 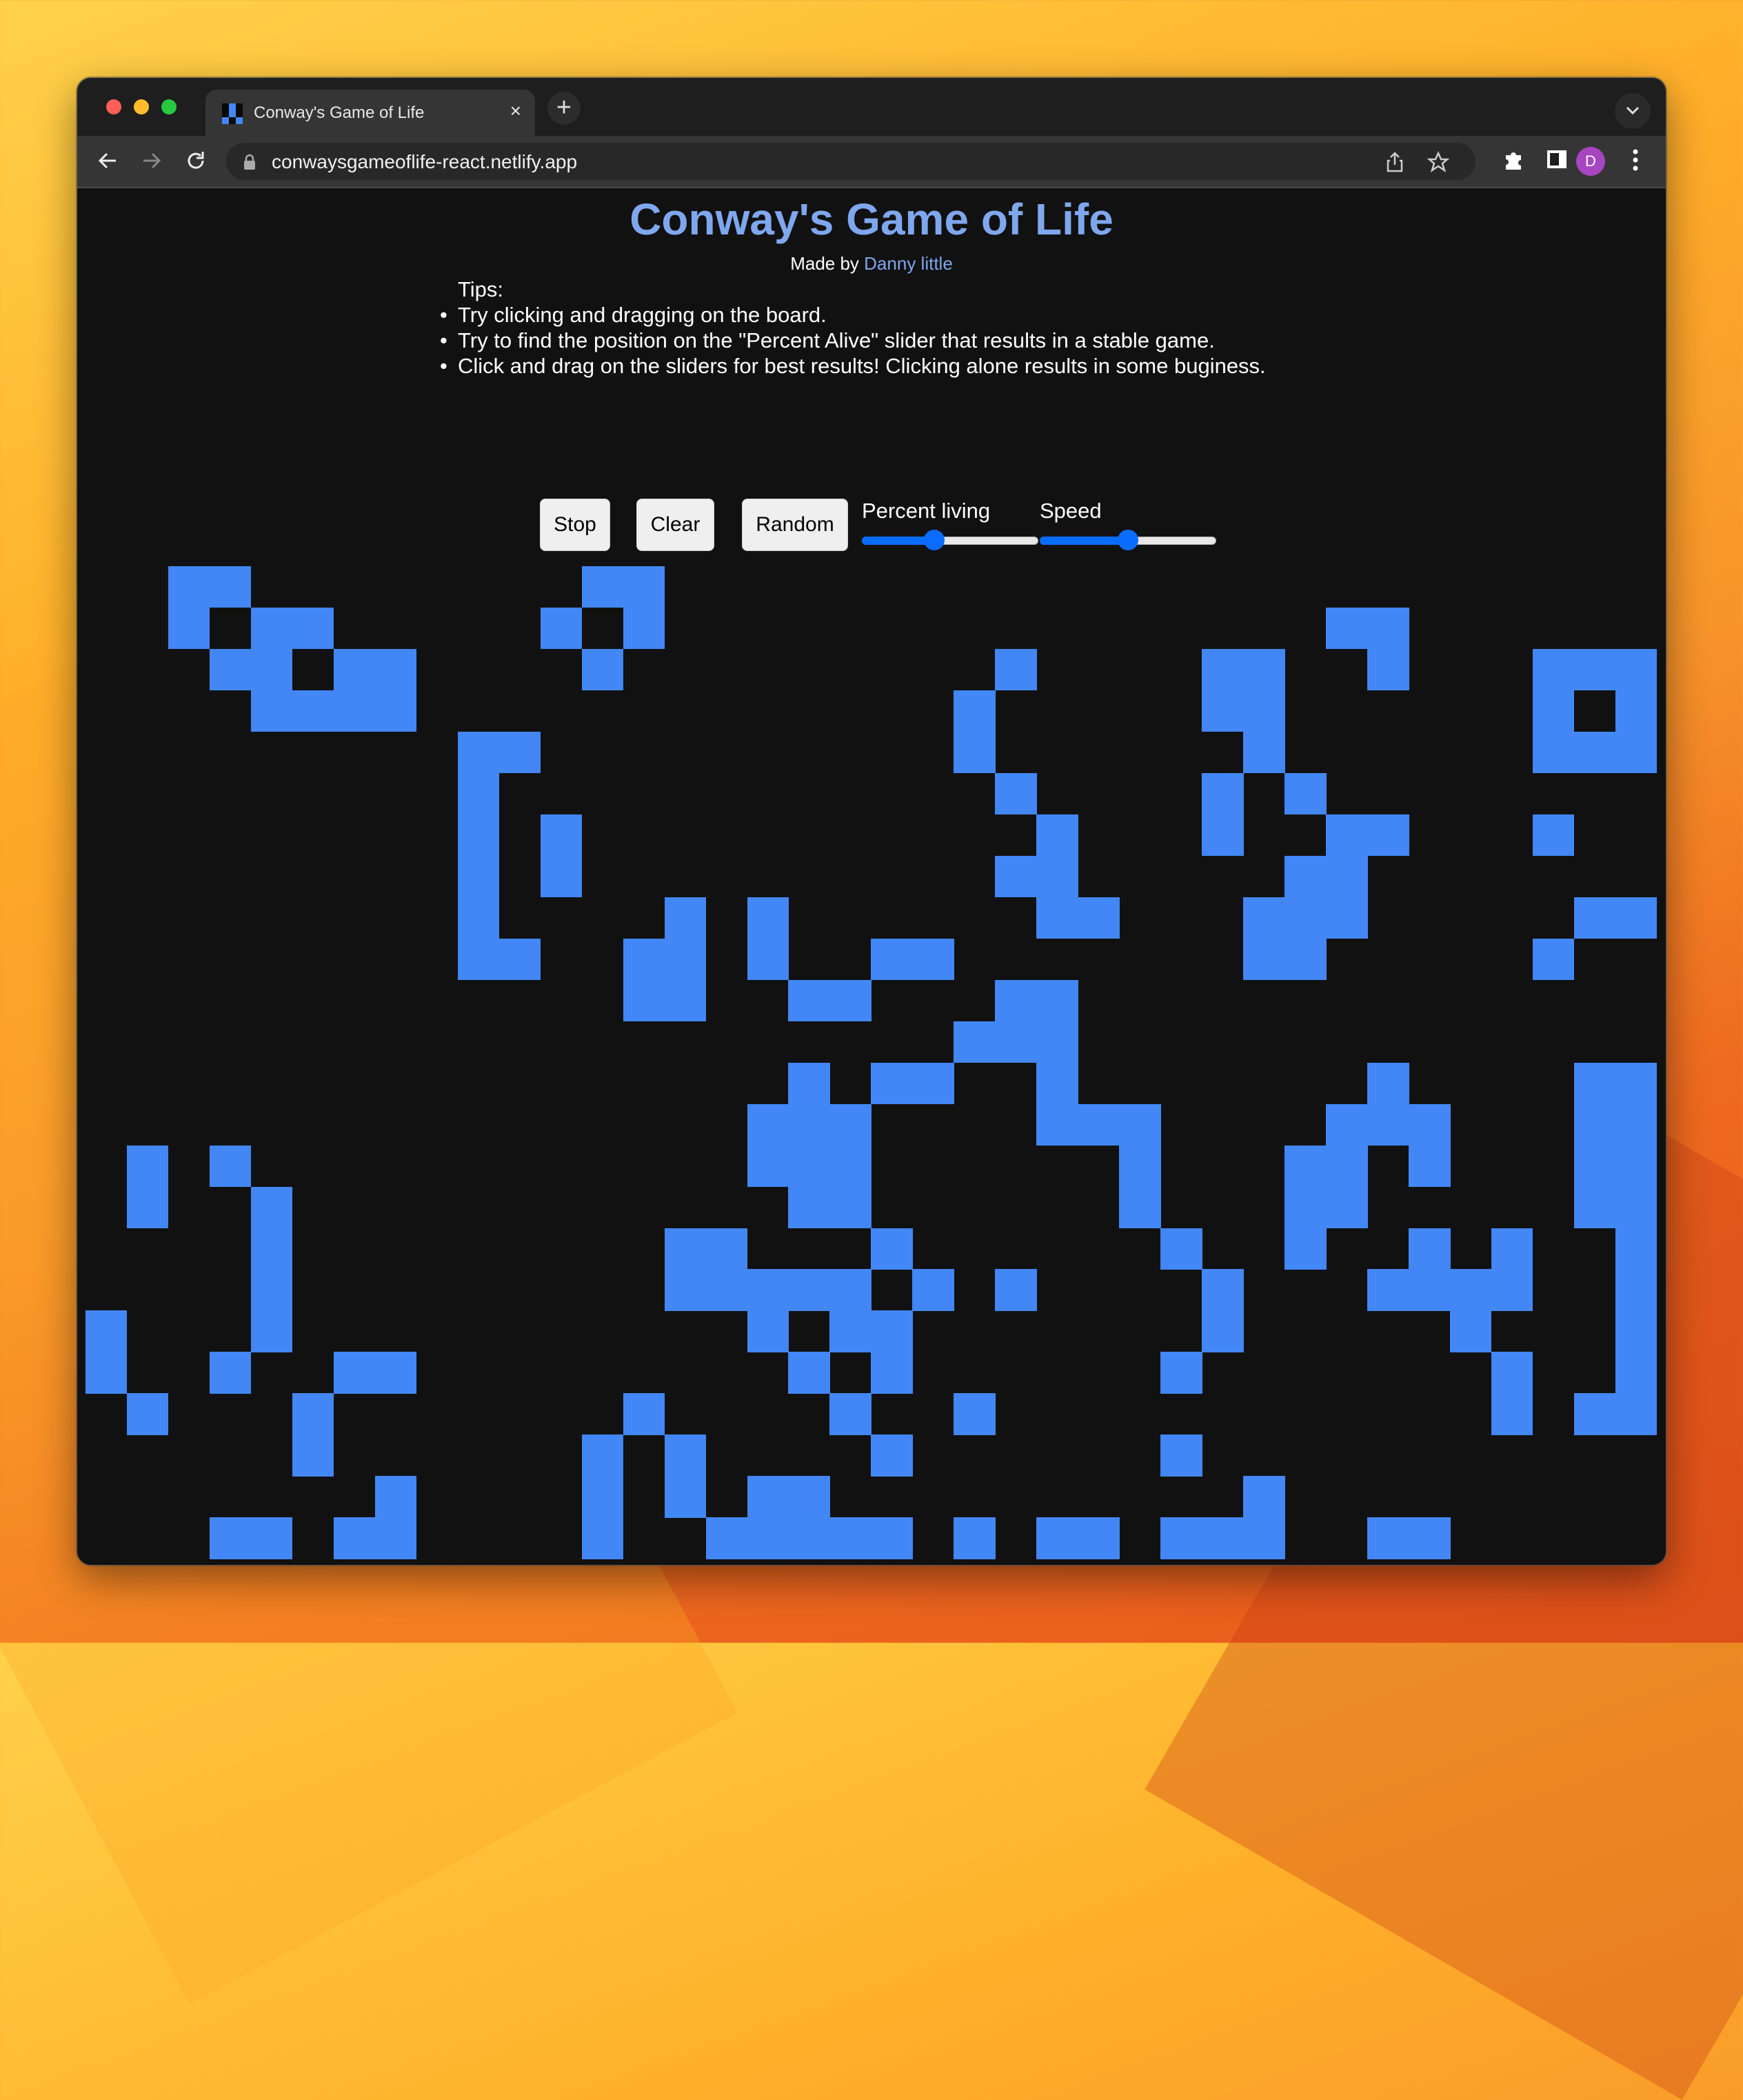 What do you see at coordinates (908, 263) in the screenshot?
I see `author-link: Danny little` at bounding box center [908, 263].